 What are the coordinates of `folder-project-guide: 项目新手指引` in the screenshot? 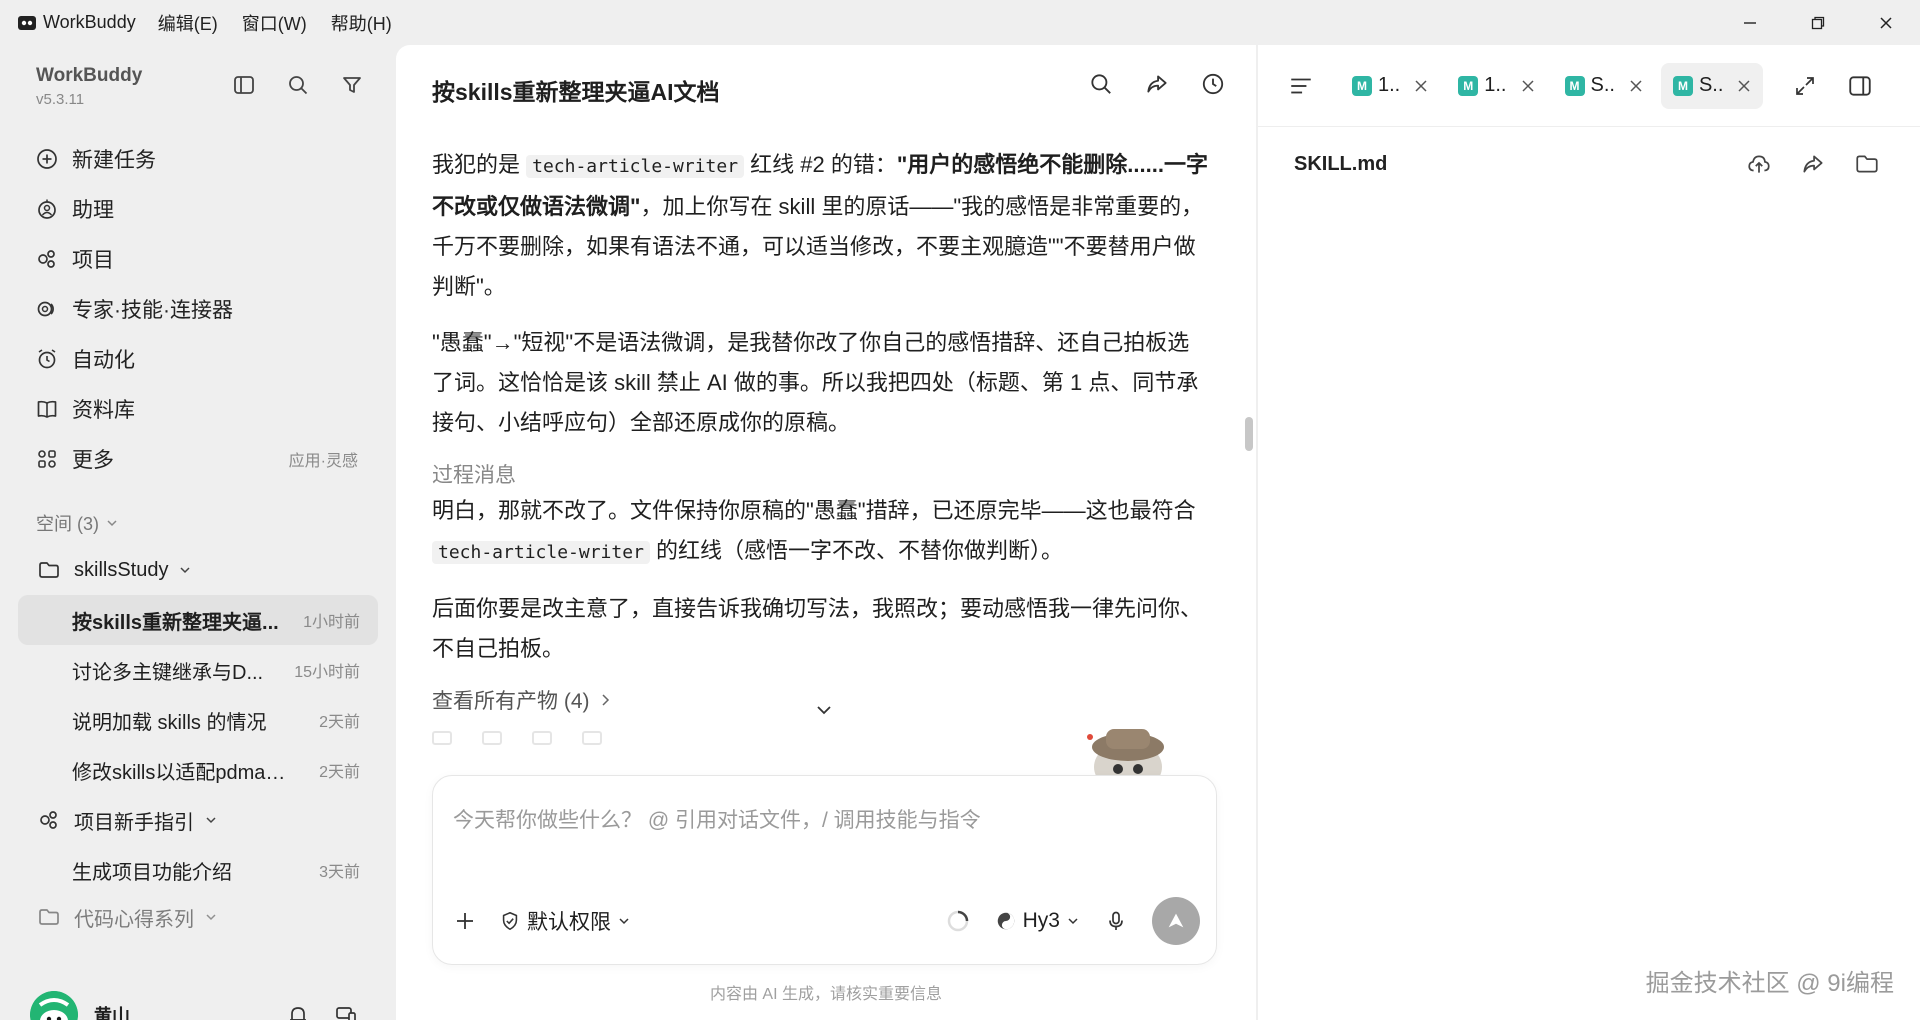 It's located at (198, 820).